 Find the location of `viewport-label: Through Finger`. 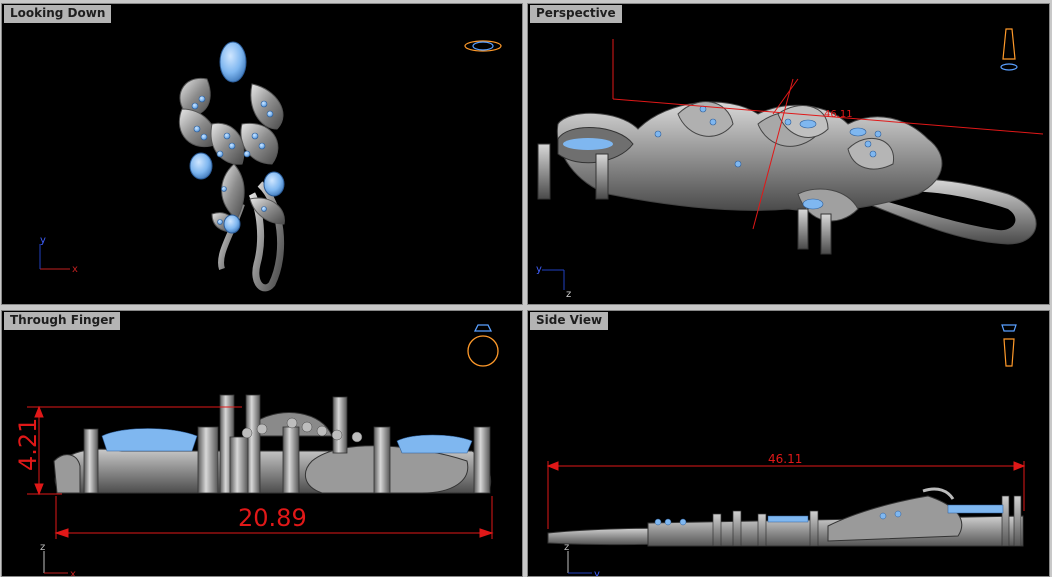

viewport-label: Through Finger is located at coordinates (62, 321).